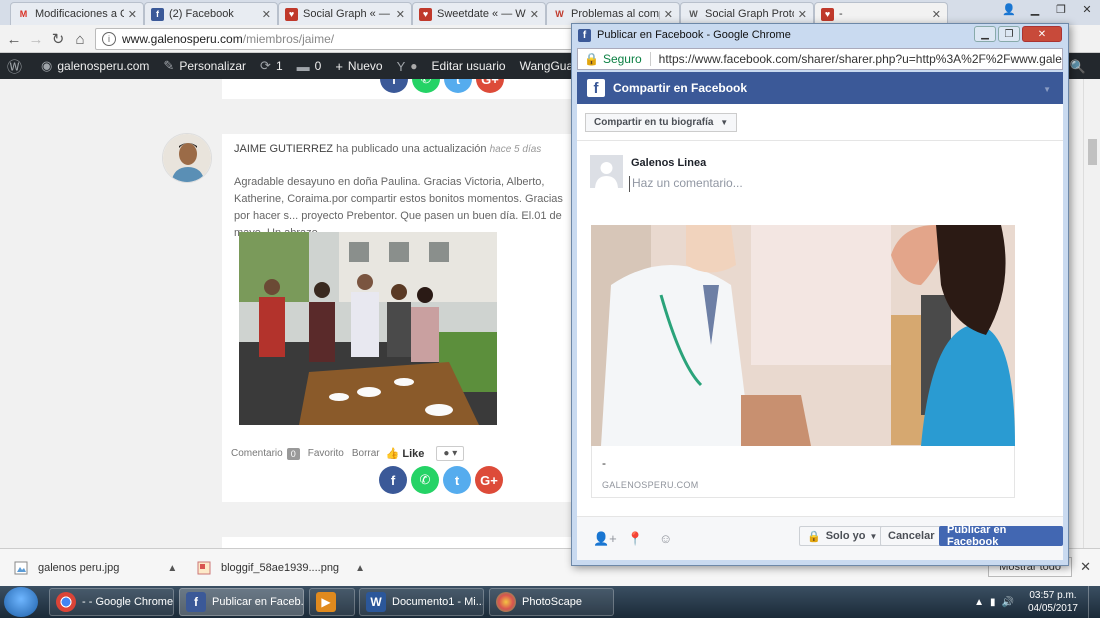 The height and width of the screenshot is (618, 1100). What do you see at coordinates (368, 328) in the screenshot?
I see `activity-photo` at bounding box center [368, 328].